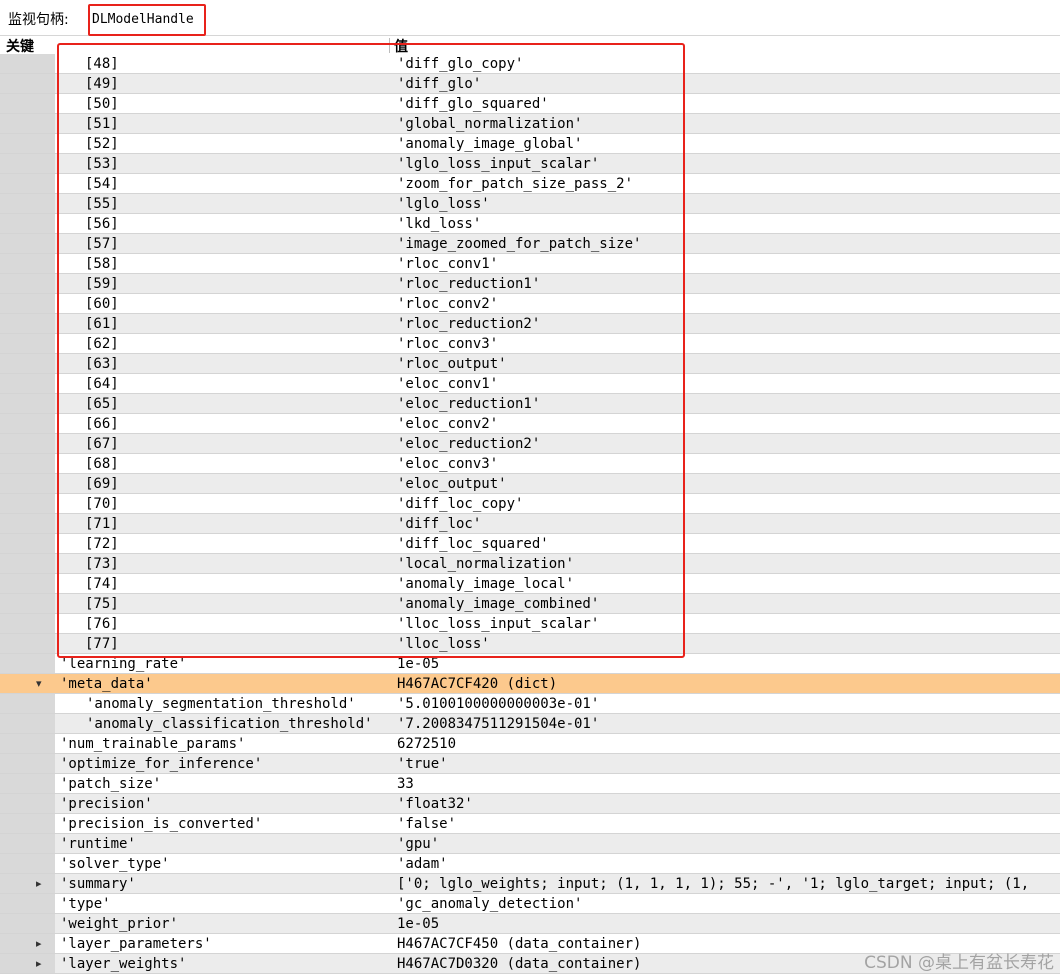 The width and height of the screenshot is (1060, 979). Describe the element at coordinates (123, 664) in the screenshot. I see `row-key: 'learning_rate'` at that location.